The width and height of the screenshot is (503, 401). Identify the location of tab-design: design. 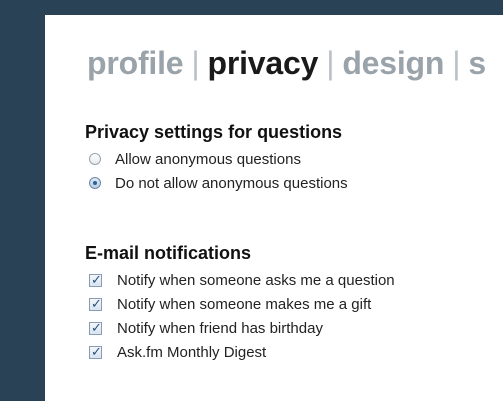
(393, 63).